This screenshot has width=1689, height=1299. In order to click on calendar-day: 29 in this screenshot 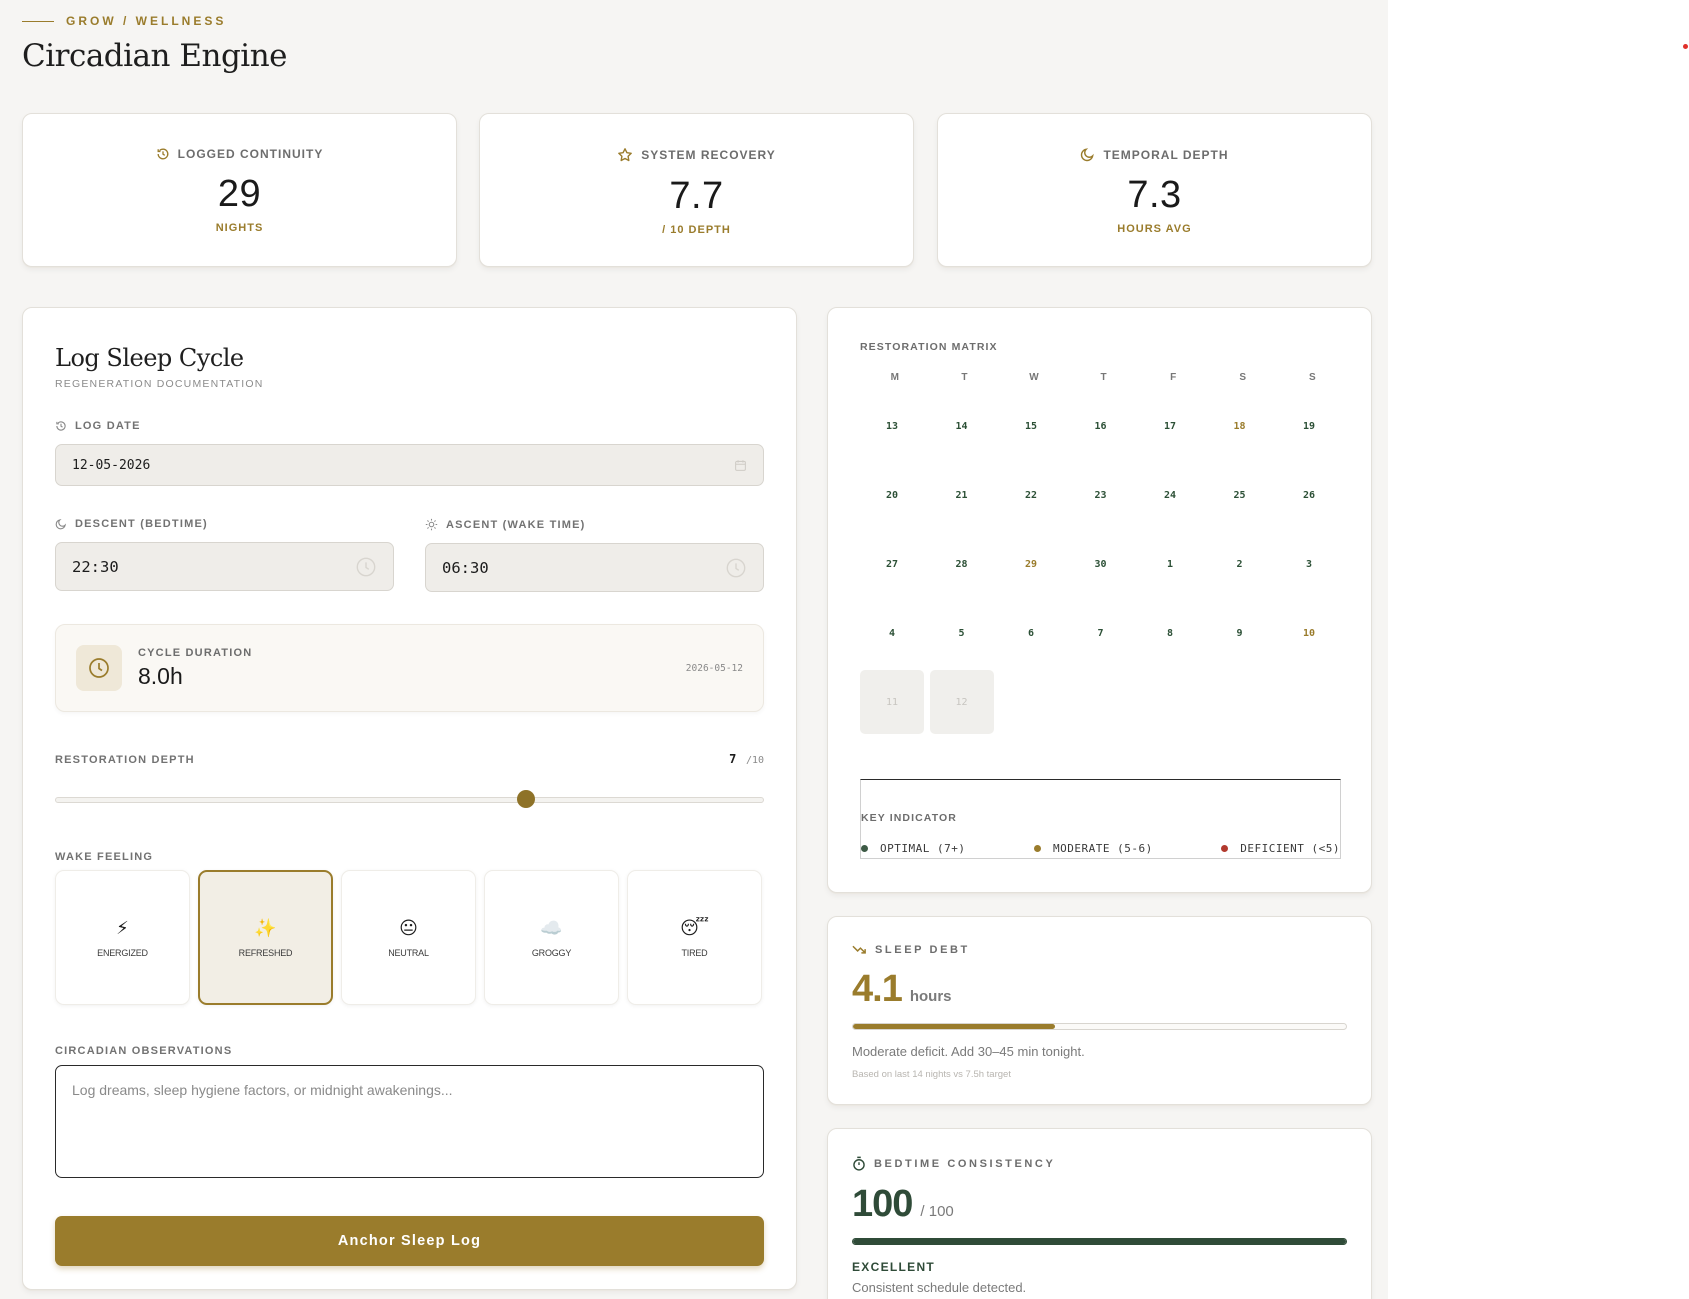, I will do `click(1031, 564)`.